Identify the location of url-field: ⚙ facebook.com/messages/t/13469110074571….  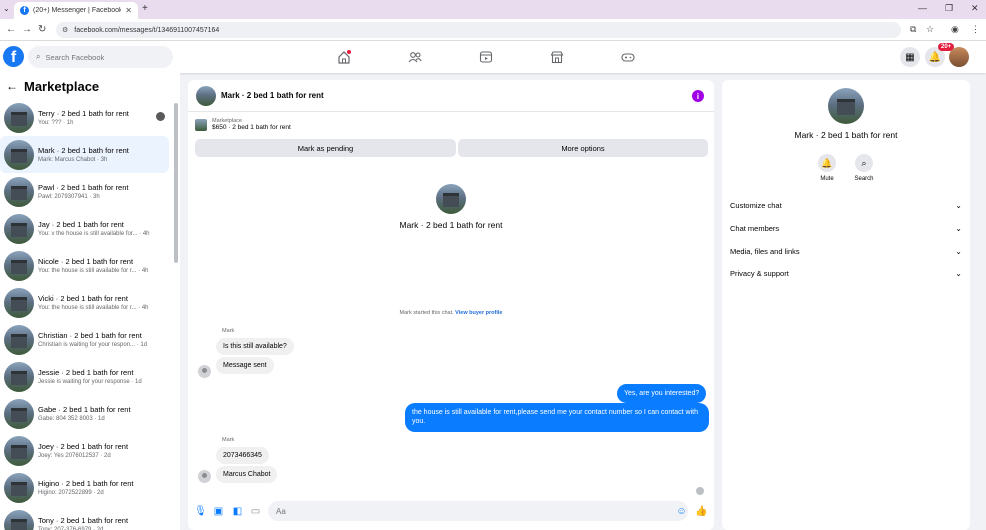
(478, 30).